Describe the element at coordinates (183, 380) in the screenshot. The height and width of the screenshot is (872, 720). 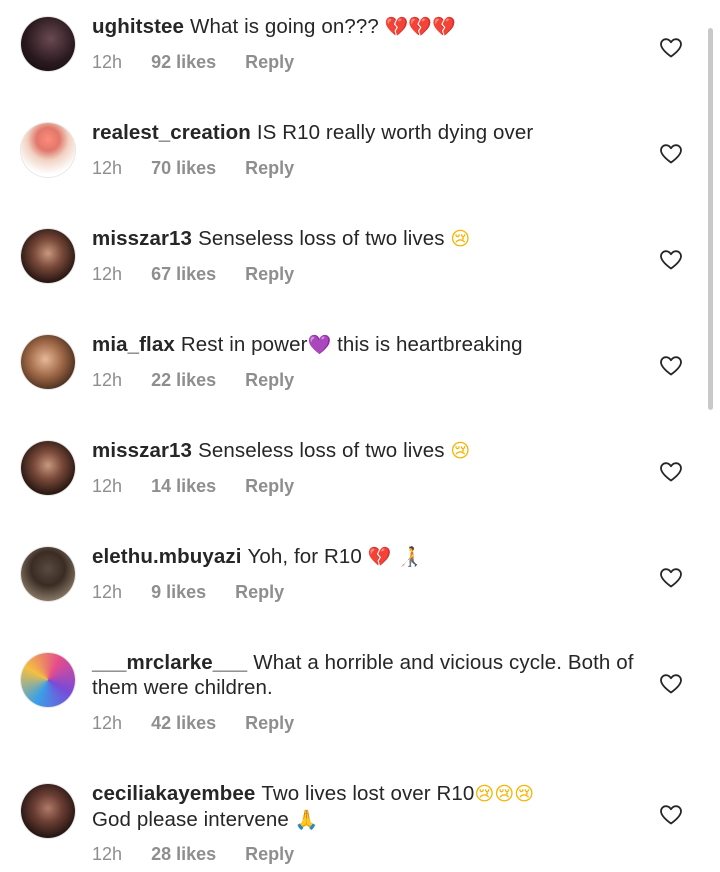
I see `comment-likes: 22 likes` at that location.